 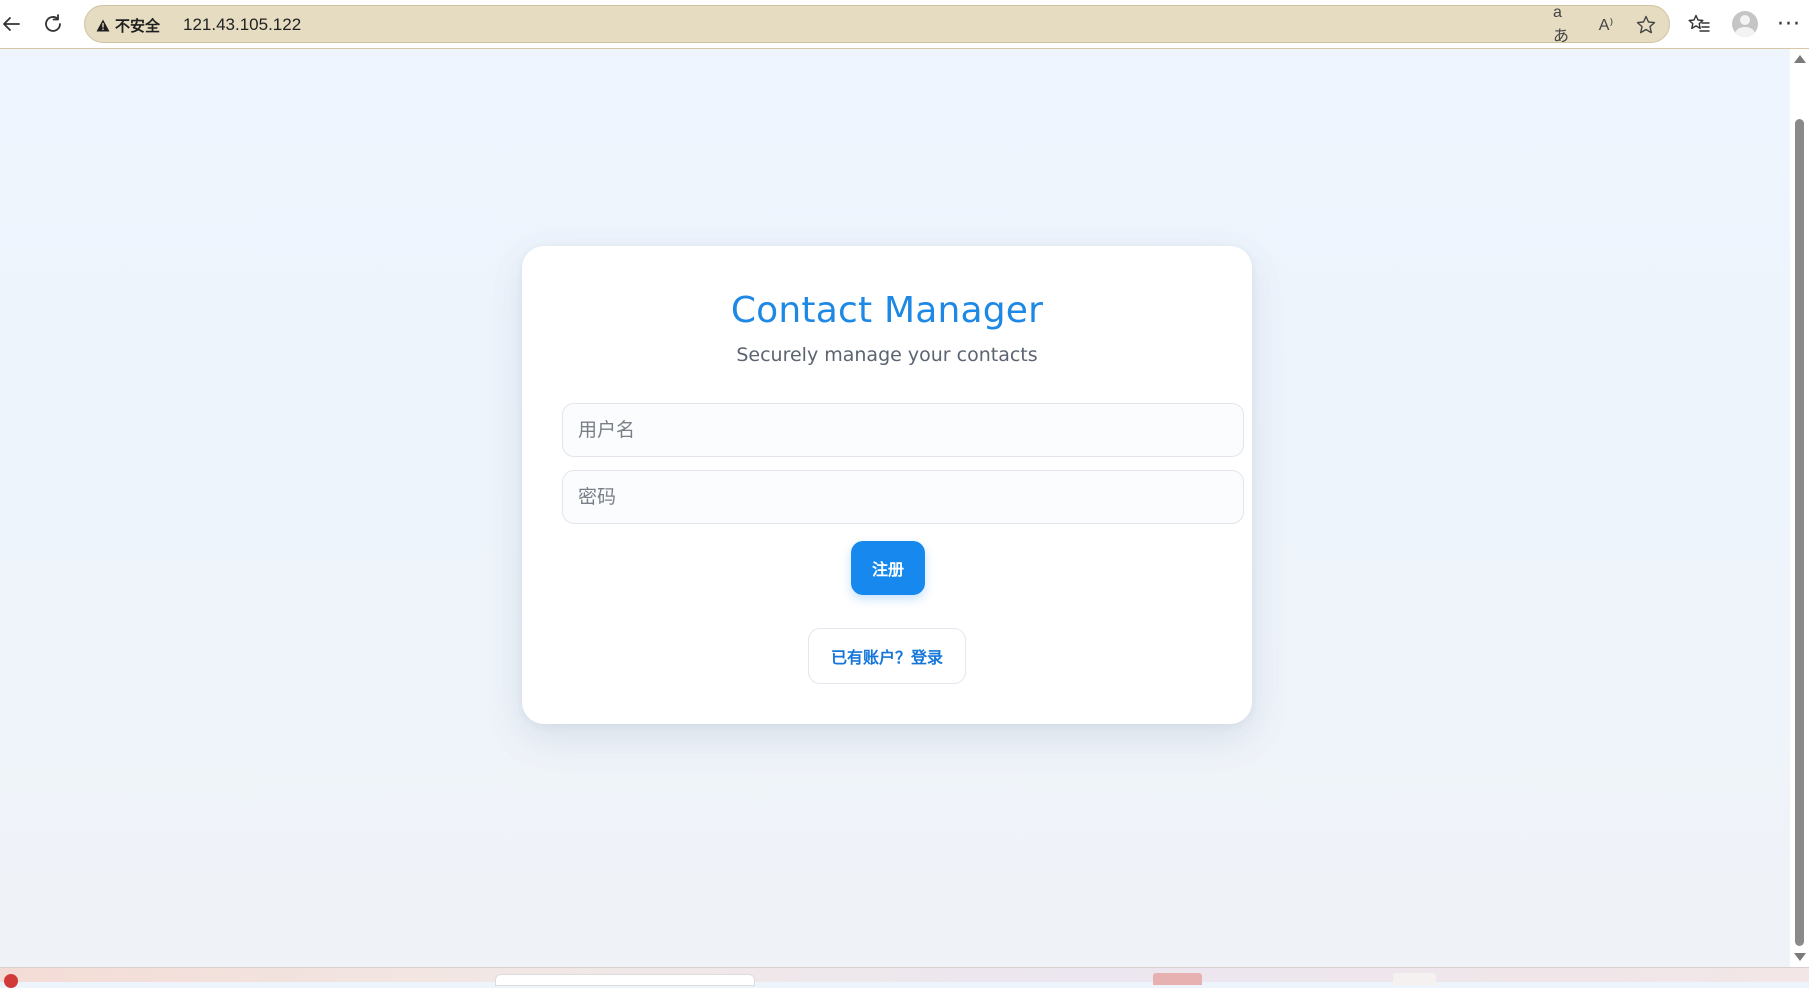 What do you see at coordinates (904, 977) in the screenshot?
I see `taskbar` at bounding box center [904, 977].